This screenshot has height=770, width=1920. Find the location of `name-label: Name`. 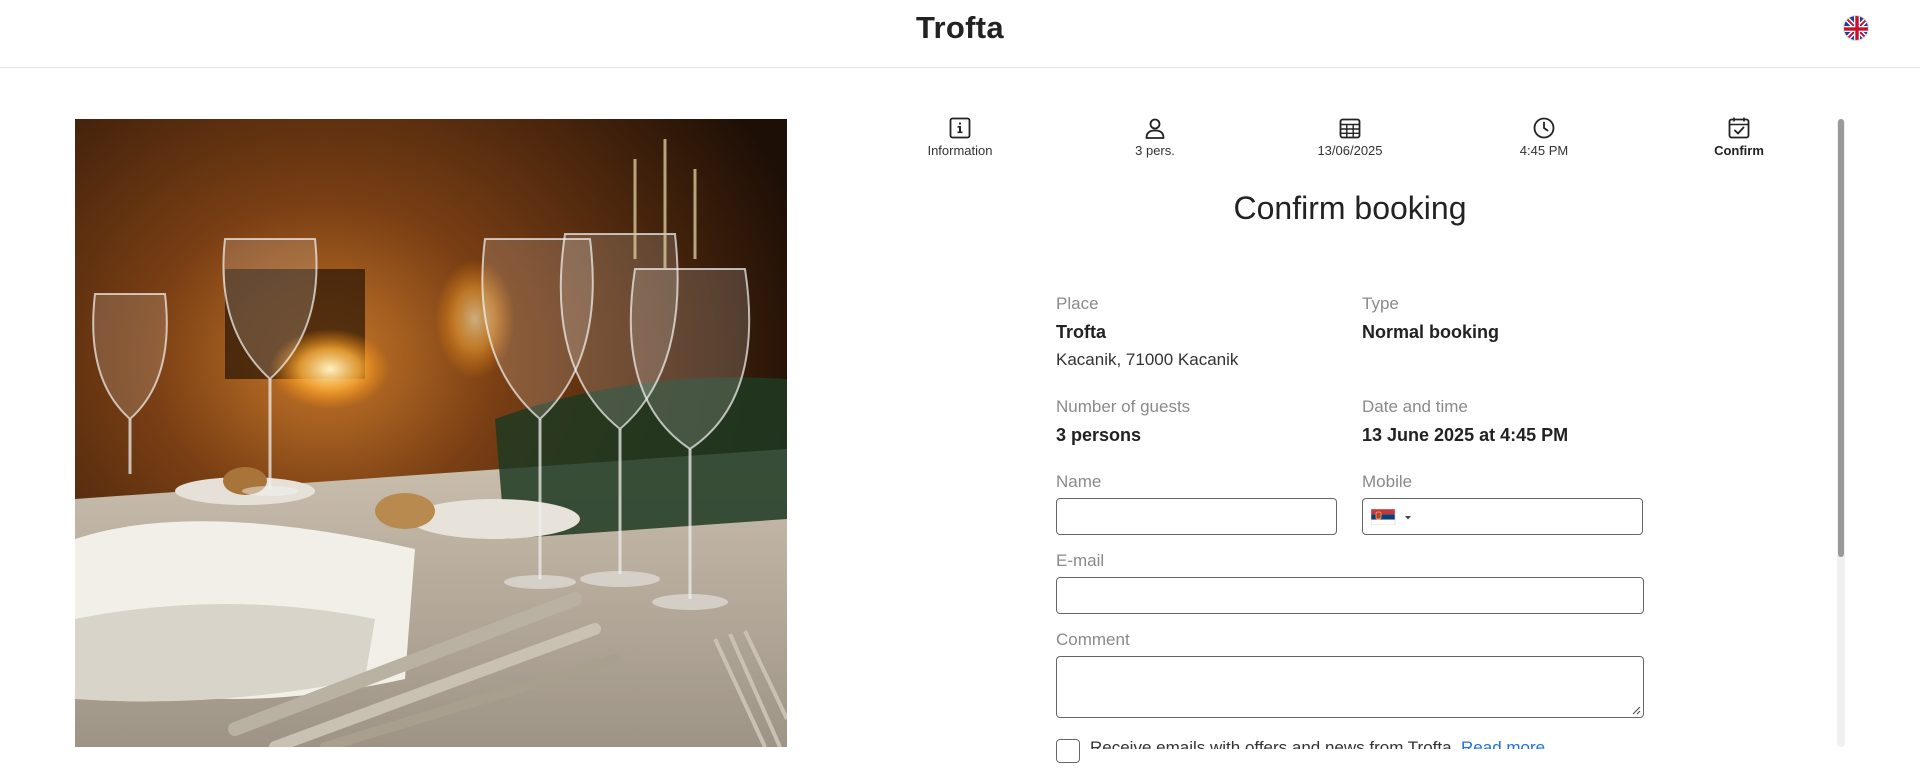

name-label: Name is located at coordinates (1079, 481).